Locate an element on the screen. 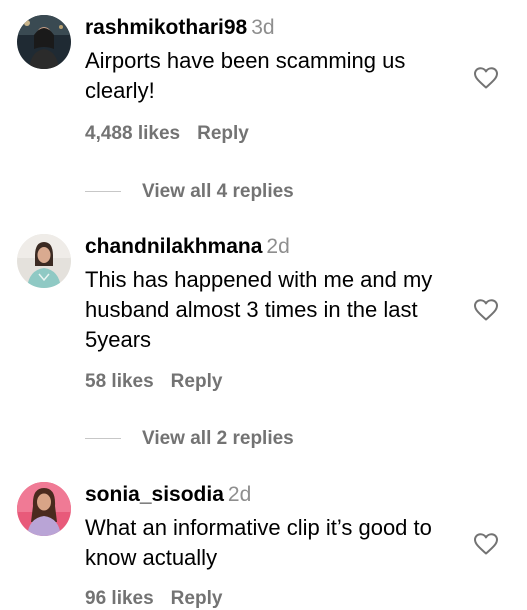  comment-username: rashmikothari98 is located at coordinates (166, 27).